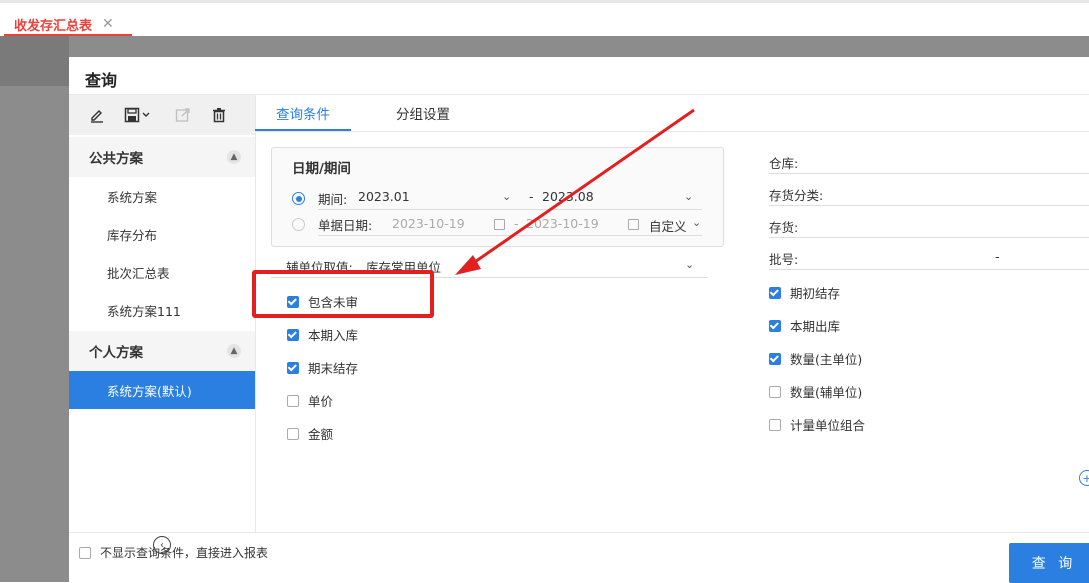  Describe the element at coordinates (132, 197) in the screenshot. I see `scheme-item-label: 系统方案` at that location.